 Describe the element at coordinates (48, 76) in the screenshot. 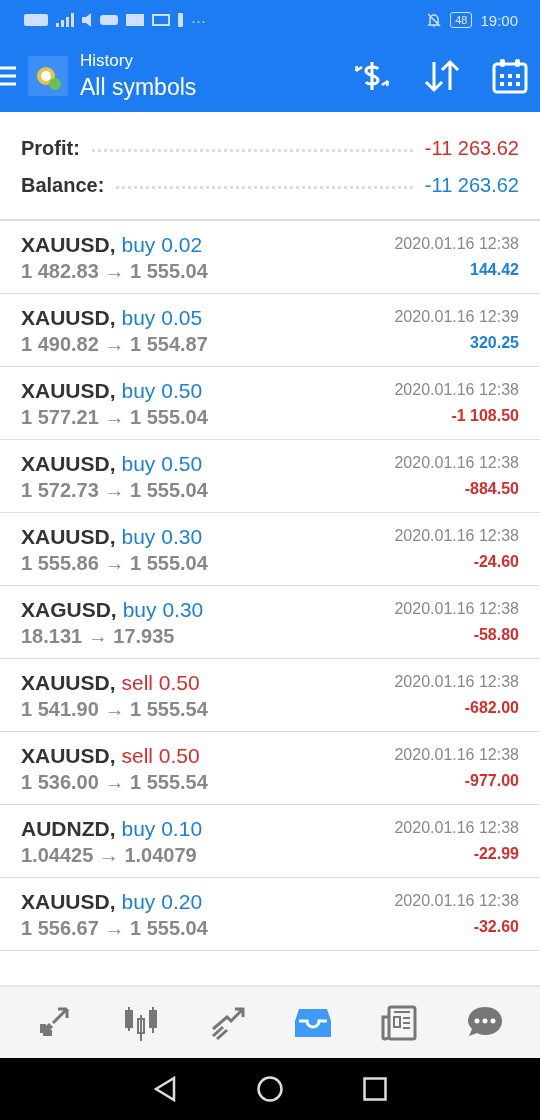

I see `app-logo-icon` at that location.